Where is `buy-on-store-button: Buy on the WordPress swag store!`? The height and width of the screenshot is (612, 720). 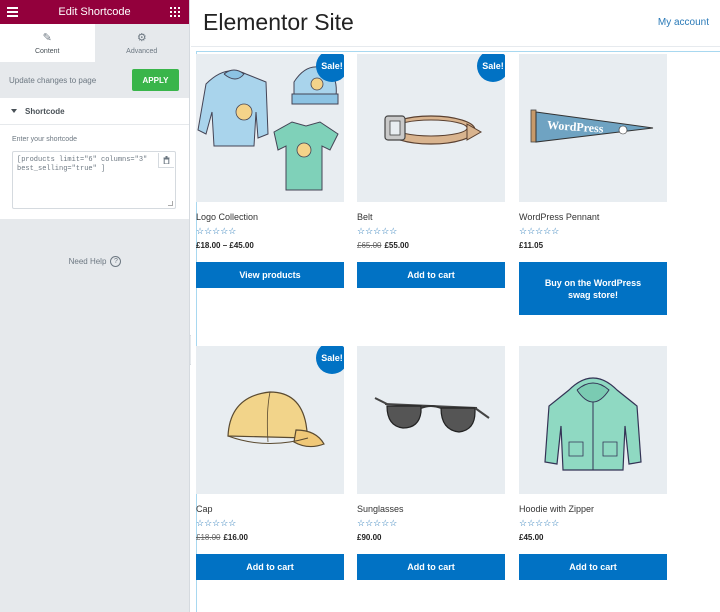
buy-on-store-button: Buy on the WordPress swag store! is located at coordinates (593, 288).